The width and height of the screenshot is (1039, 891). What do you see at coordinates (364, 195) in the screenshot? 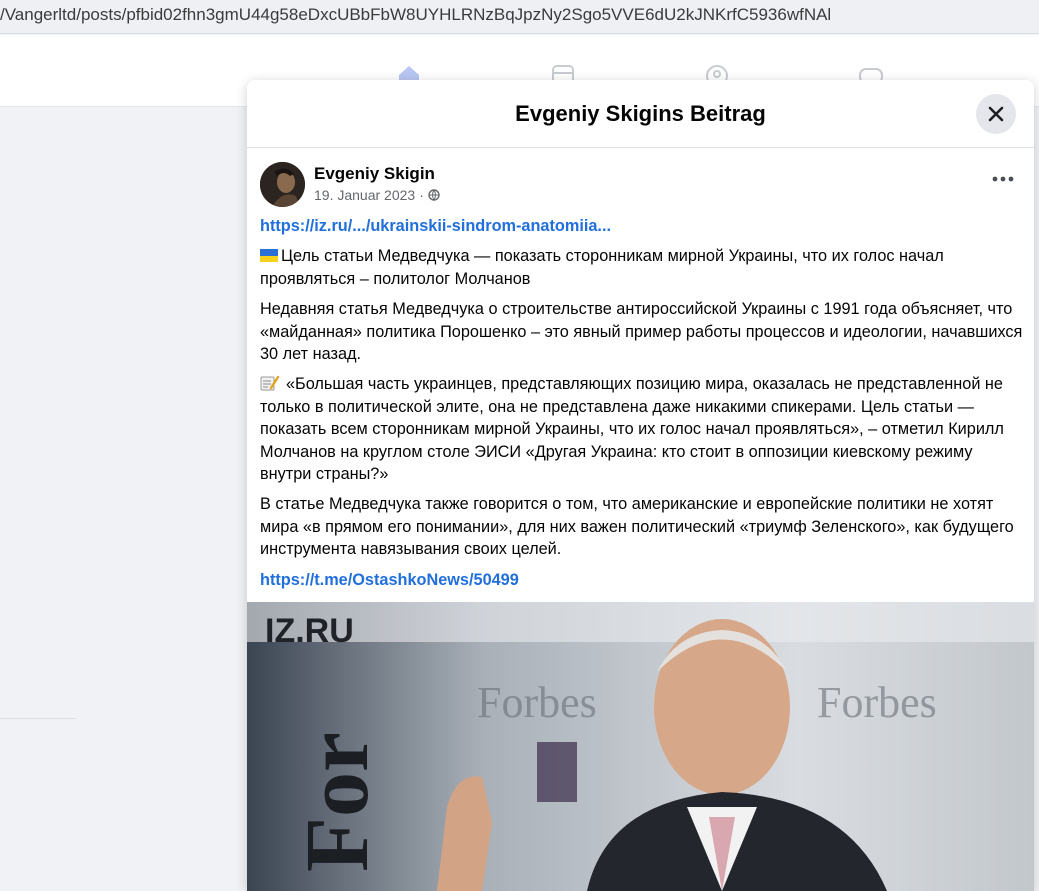
I see `post-date: 19. Januar 2023` at bounding box center [364, 195].